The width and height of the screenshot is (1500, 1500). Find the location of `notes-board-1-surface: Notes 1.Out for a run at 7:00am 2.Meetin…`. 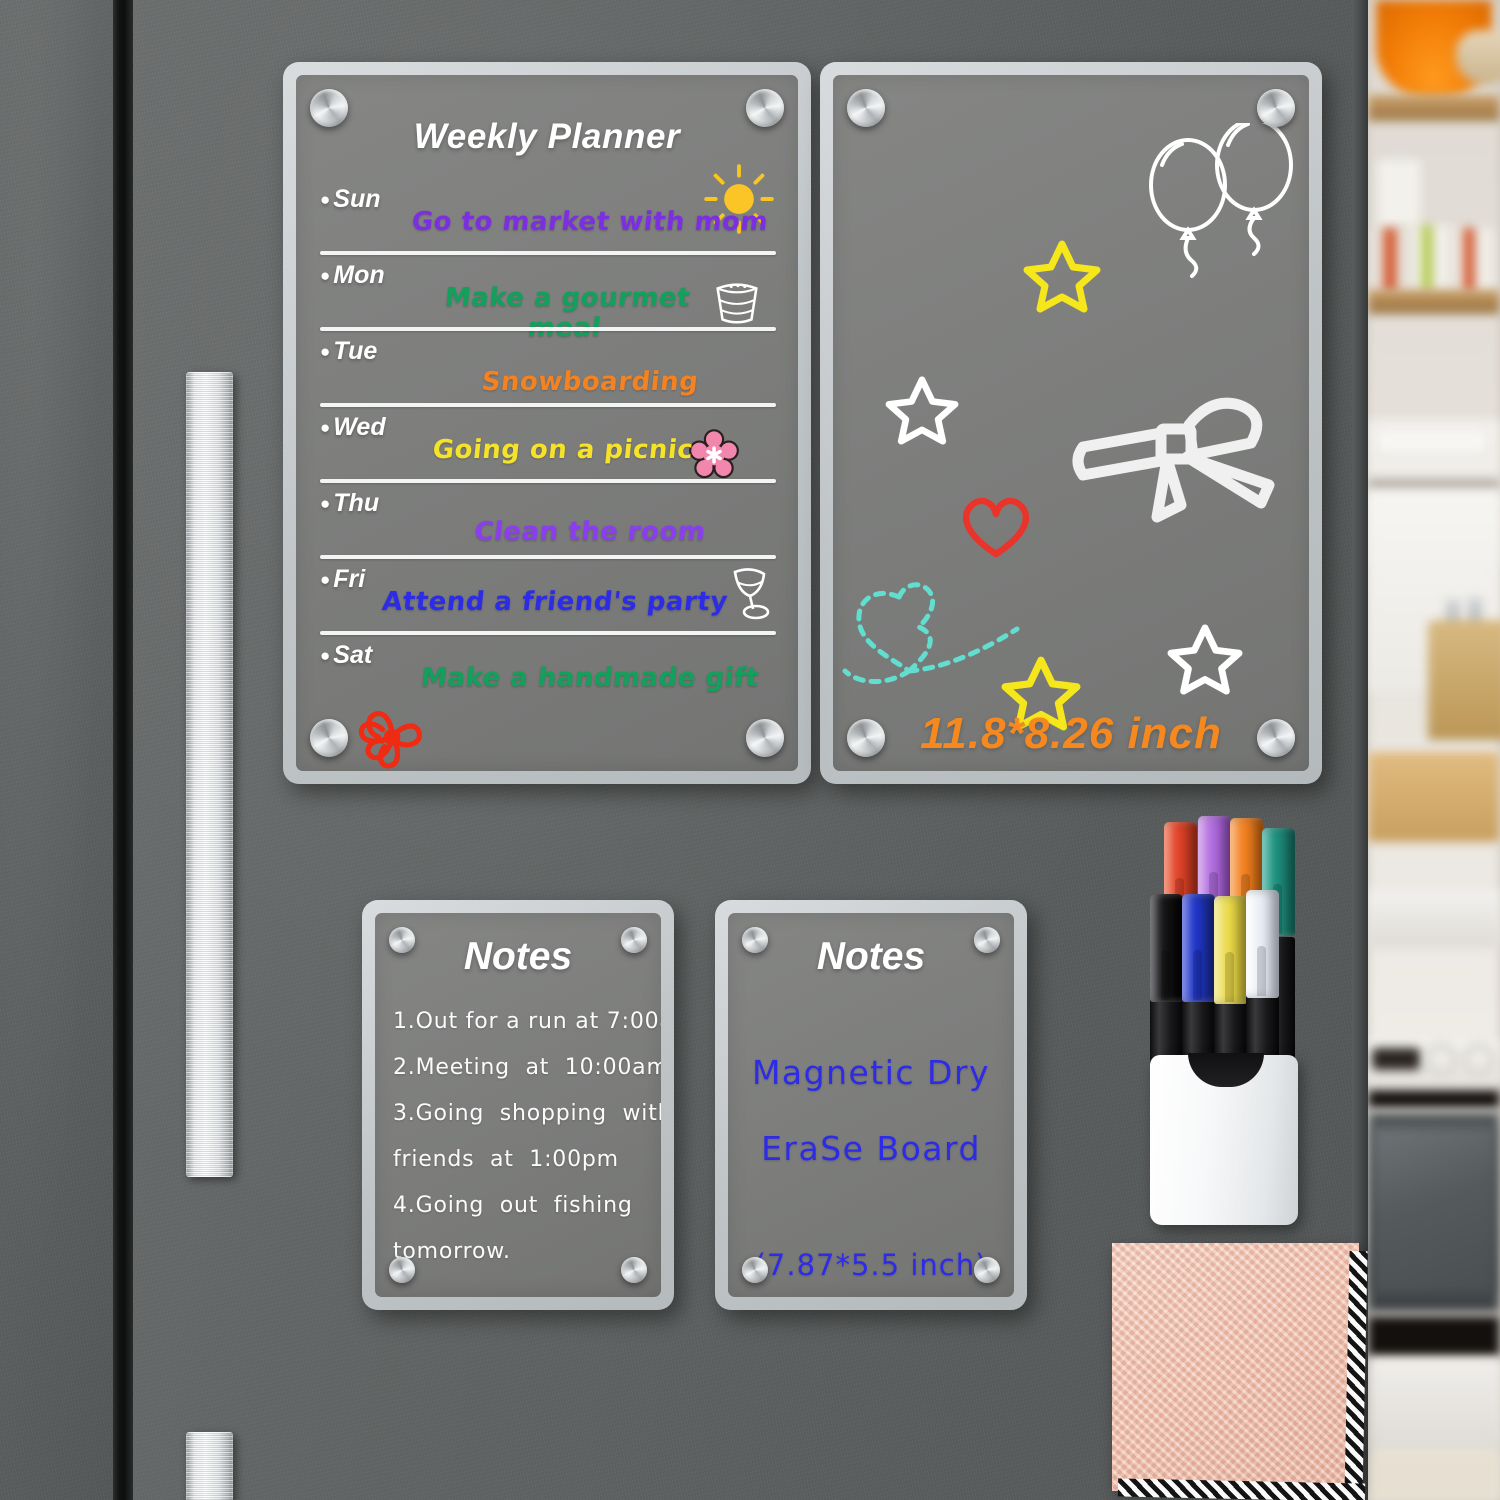

notes-board-1-surface: Notes 1.Out for a run at 7:00am 2.Meetin… is located at coordinates (518, 1105).